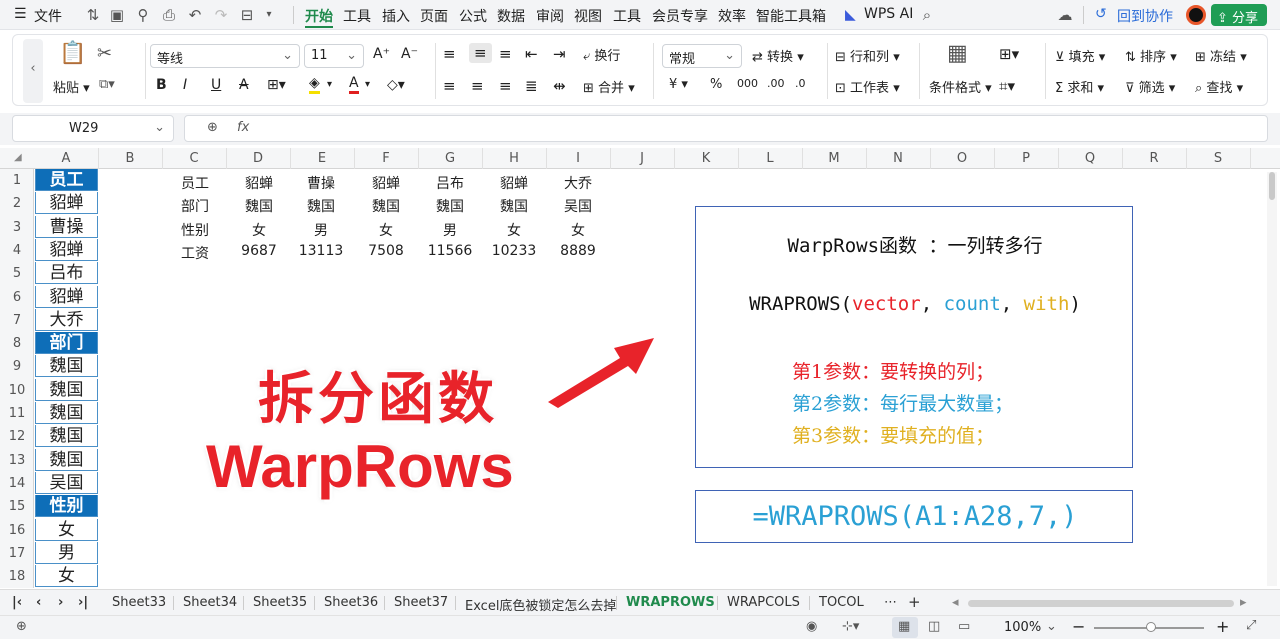  I want to click on percent-icon: %, so click(716, 84).